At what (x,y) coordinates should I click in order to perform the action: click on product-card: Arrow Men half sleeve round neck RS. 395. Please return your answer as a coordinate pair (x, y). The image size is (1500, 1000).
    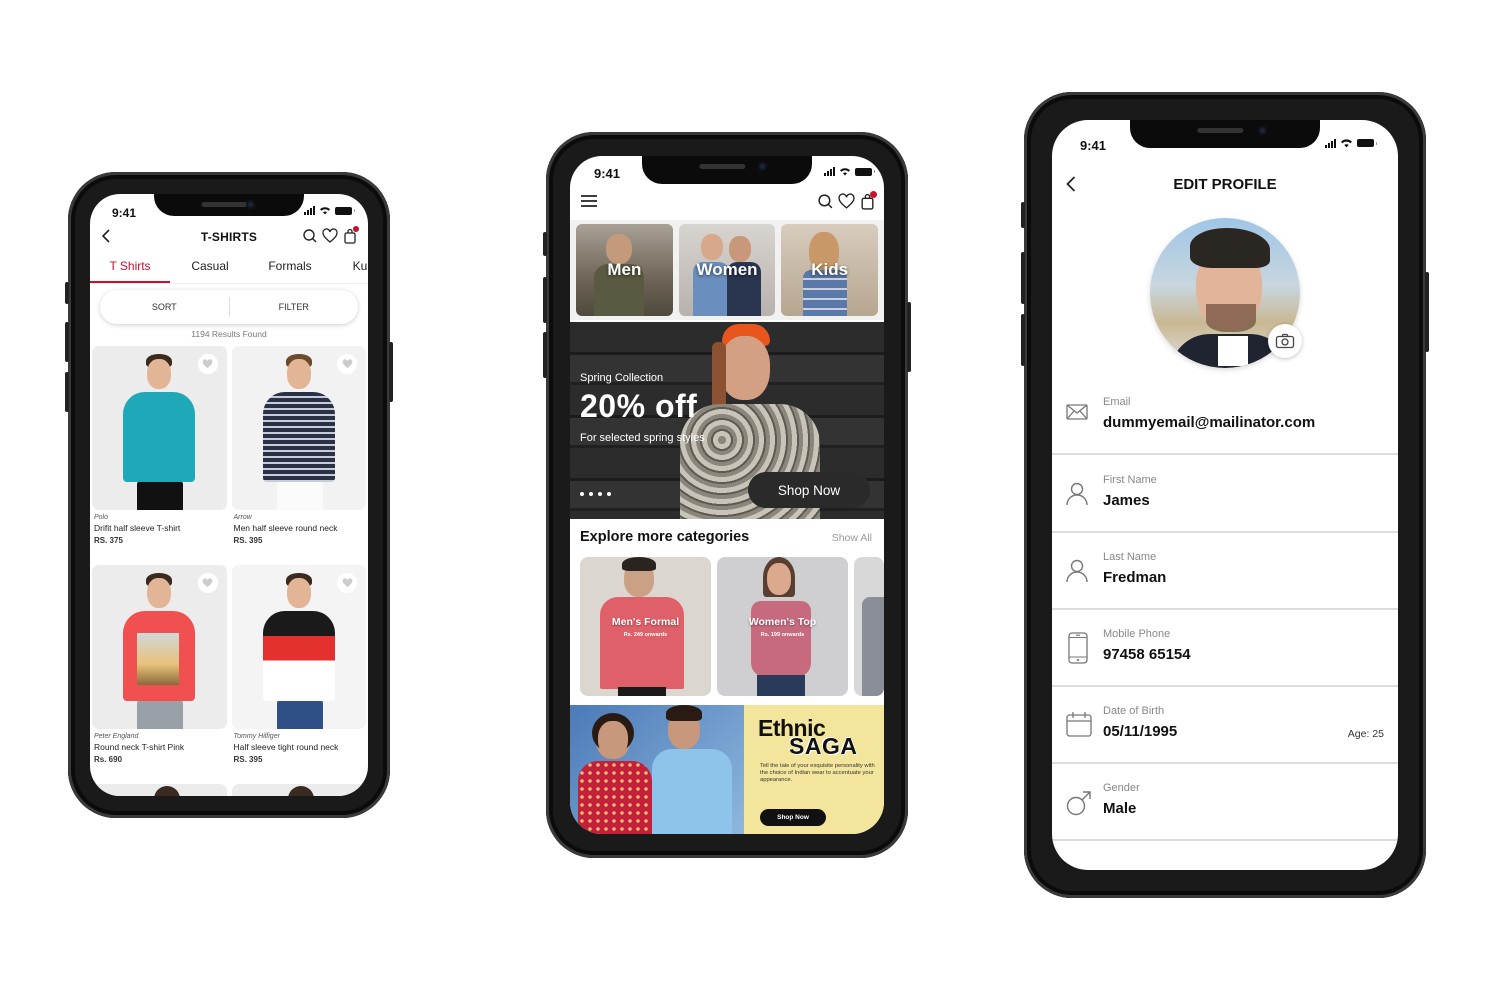
    Looking at the image, I should click on (299, 455).